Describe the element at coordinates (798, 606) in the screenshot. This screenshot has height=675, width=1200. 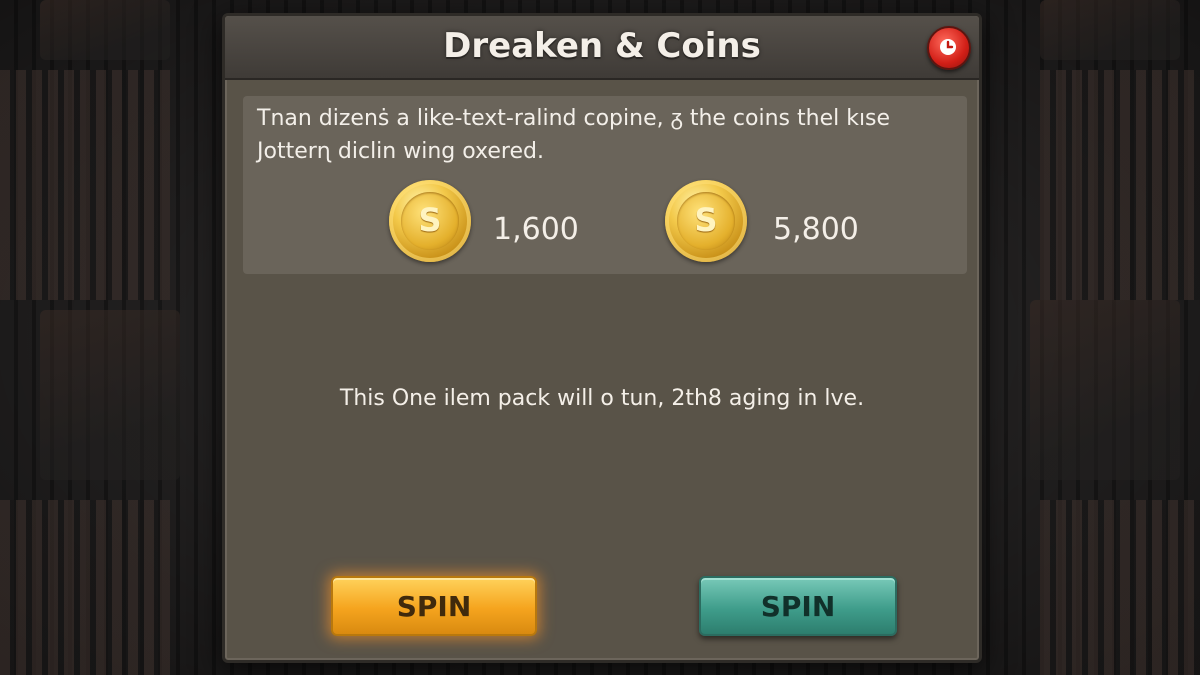
I see `spin-button-teal: SPIN` at that location.